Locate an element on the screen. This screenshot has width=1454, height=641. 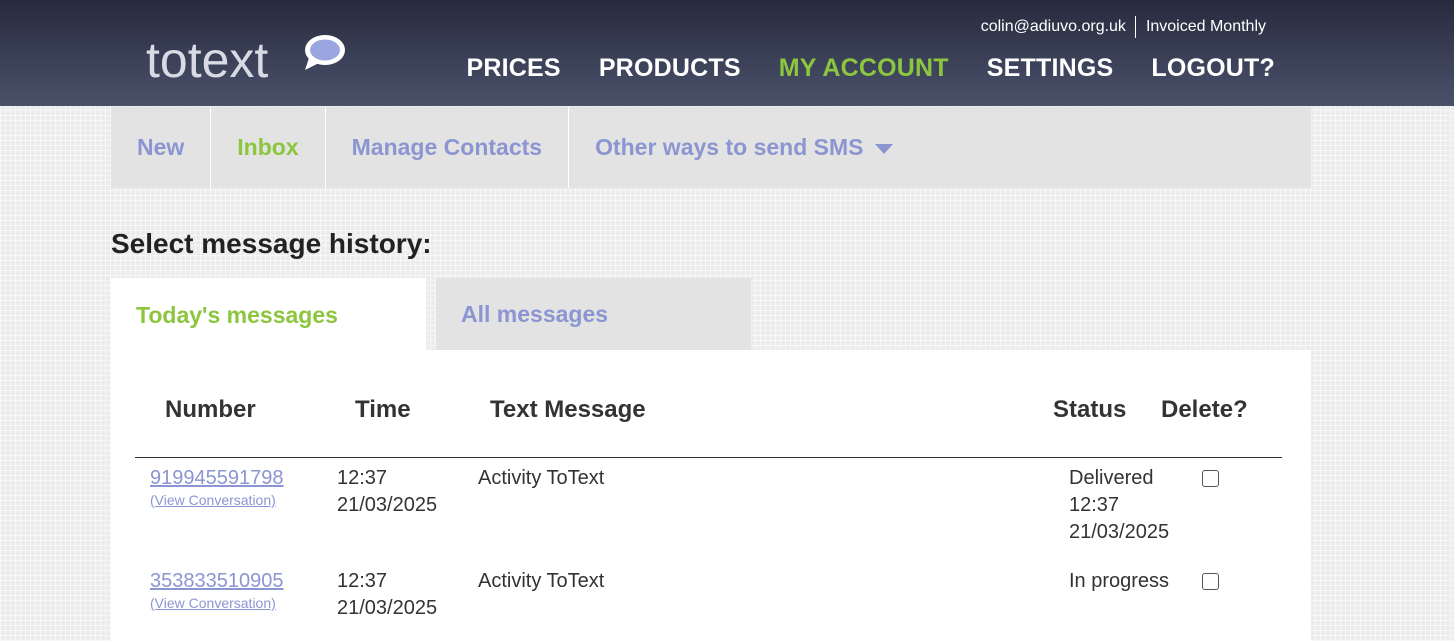
subnav-inbox-label: Inbox is located at coordinates (268, 147).